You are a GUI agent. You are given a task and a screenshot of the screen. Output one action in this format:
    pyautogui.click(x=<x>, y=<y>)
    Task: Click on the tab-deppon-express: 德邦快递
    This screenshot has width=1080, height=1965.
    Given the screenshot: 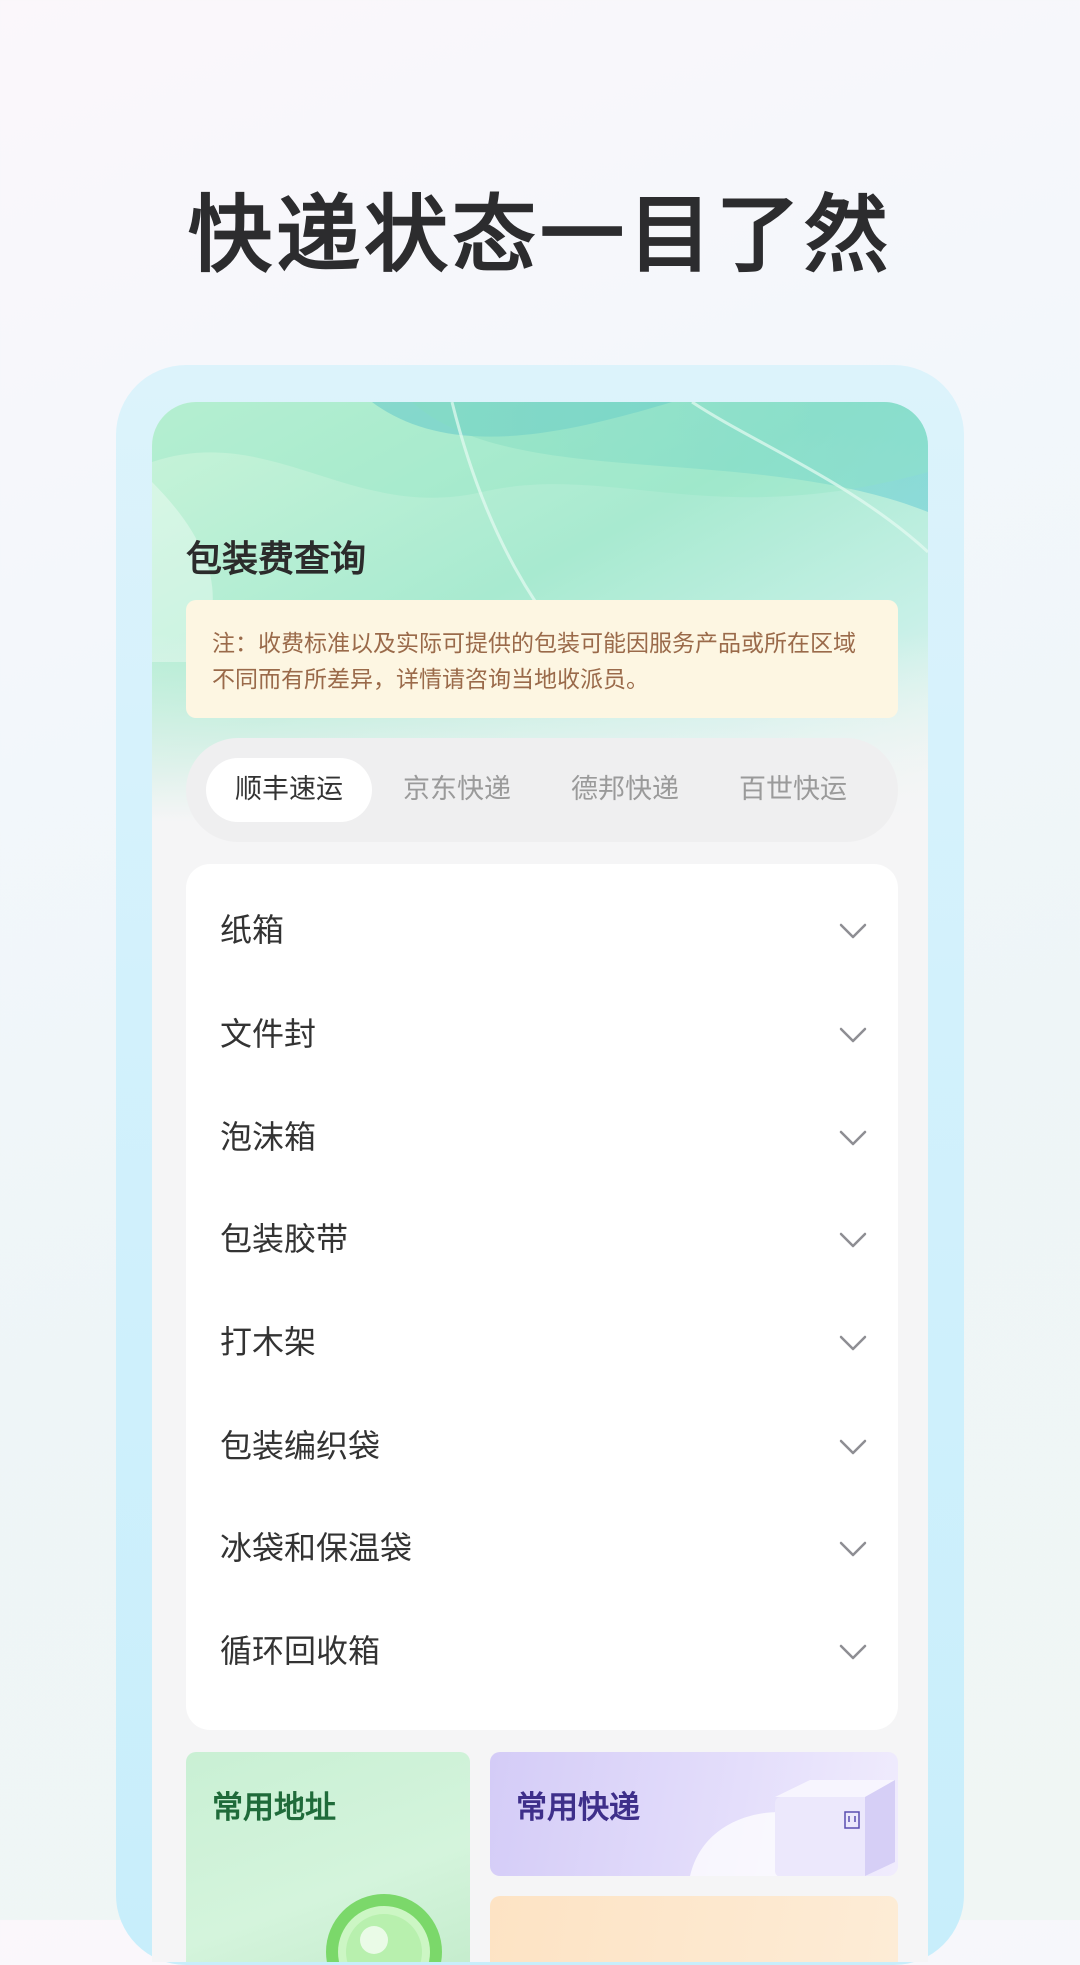 What is the action you would take?
    pyautogui.click(x=625, y=790)
    